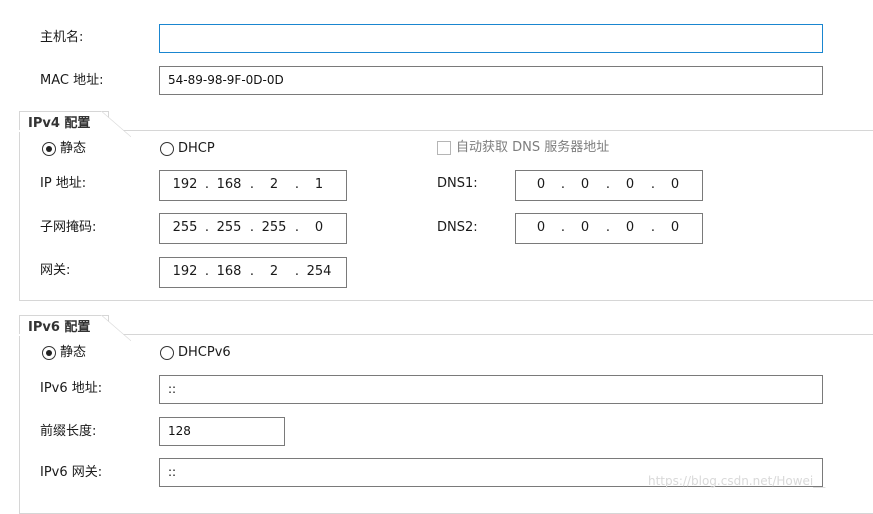 Image resolution: width=873 pixels, height=514 pixels. What do you see at coordinates (491, 38) in the screenshot?
I see `hostname-input` at bounding box center [491, 38].